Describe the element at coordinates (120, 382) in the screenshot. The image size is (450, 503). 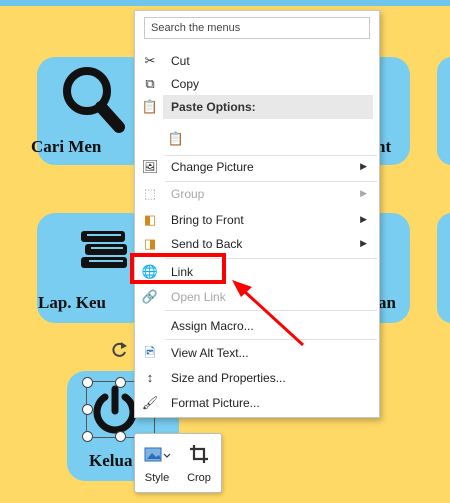
I see `resize-handle-top-mid` at that location.